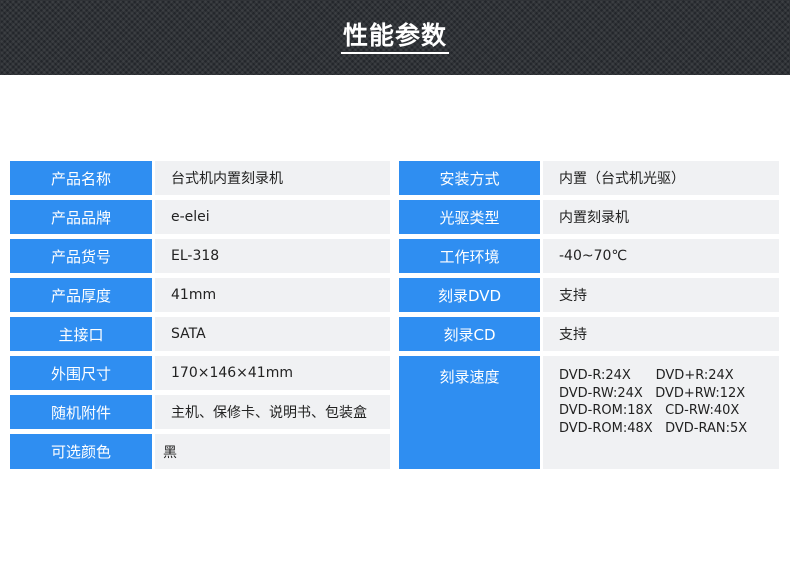 This screenshot has height=570, width=790. Describe the element at coordinates (81, 256) in the screenshot. I see `spec-label-model: 产品货号` at that location.